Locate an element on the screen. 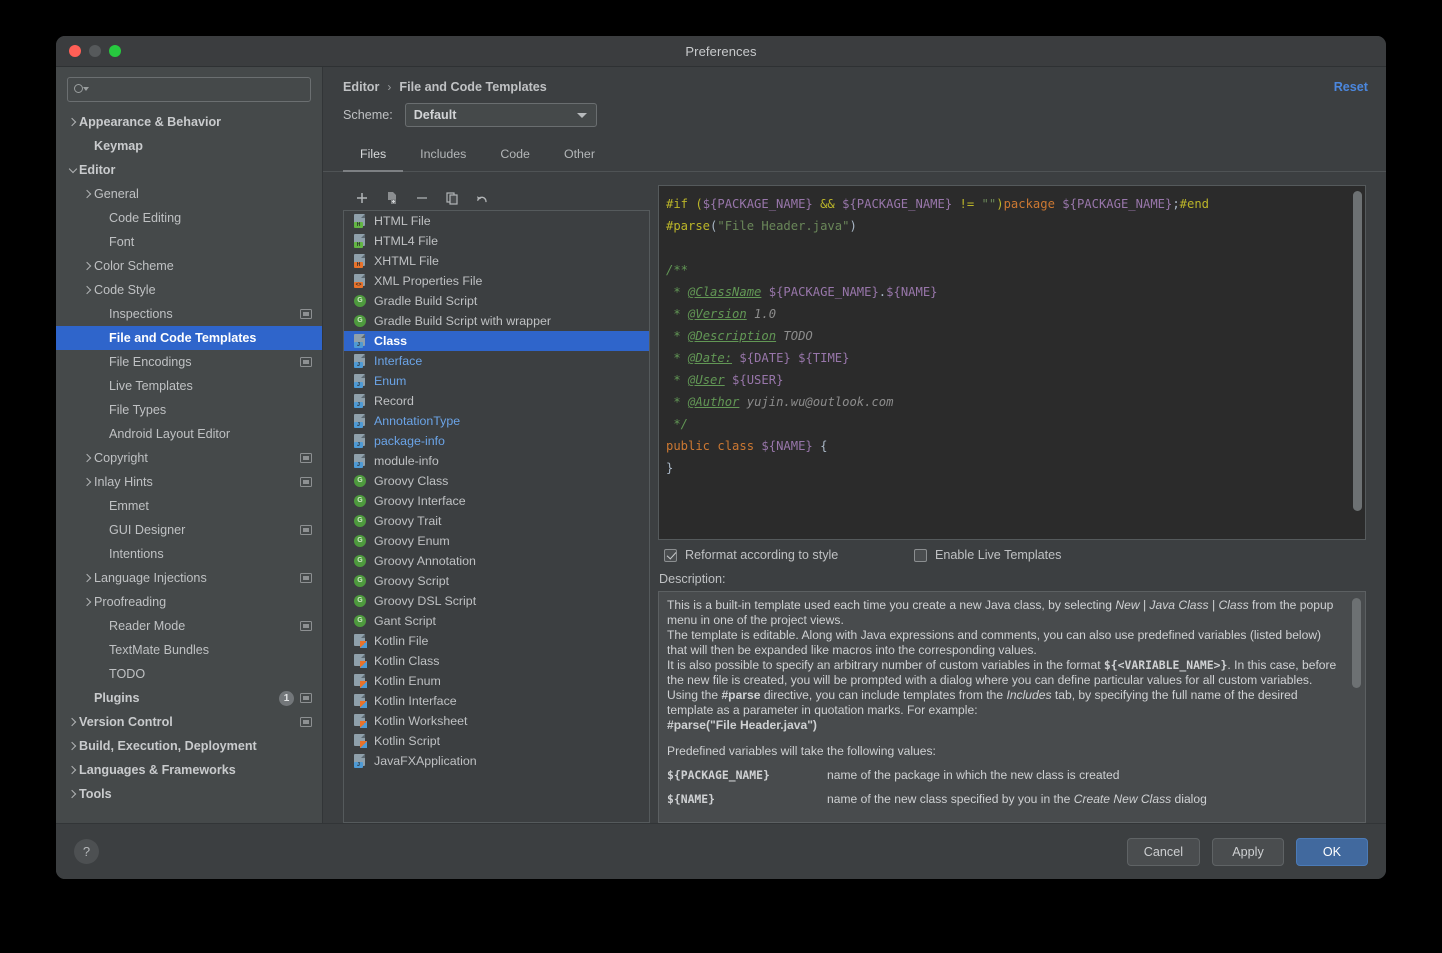  code-scrollbar is located at coordinates (1357, 362).